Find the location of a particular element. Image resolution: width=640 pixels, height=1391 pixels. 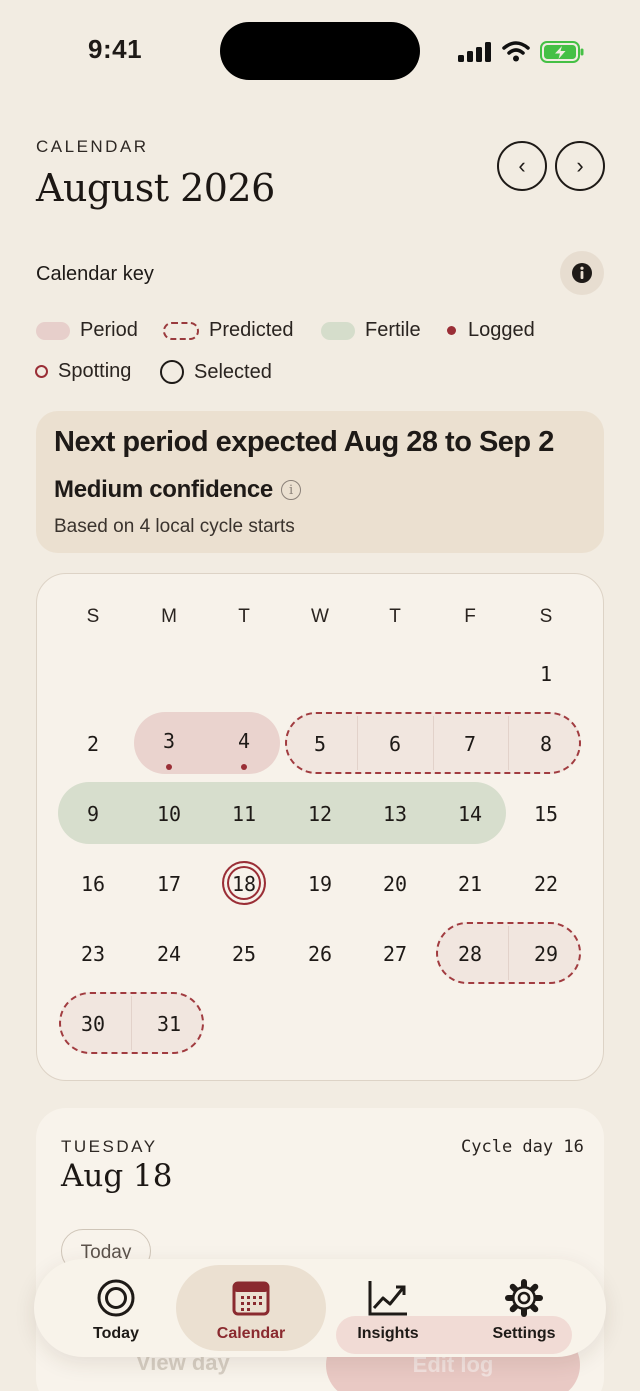

tab-label: Today is located at coordinates (116, 1333).